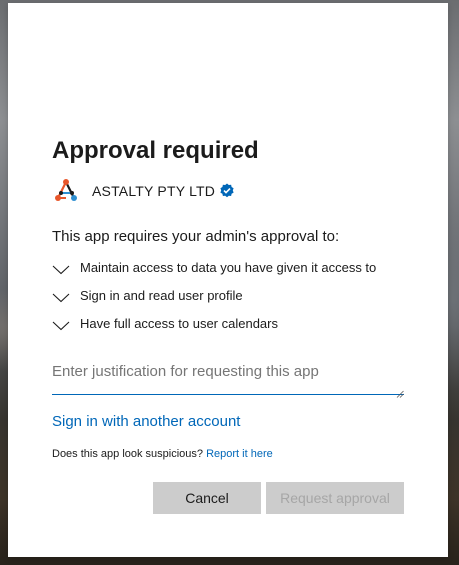 This screenshot has height=565, width=459. What do you see at coordinates (239, 454) in the screenshot?
I see `report-link: Report it here` at bounding box center [239, 454].